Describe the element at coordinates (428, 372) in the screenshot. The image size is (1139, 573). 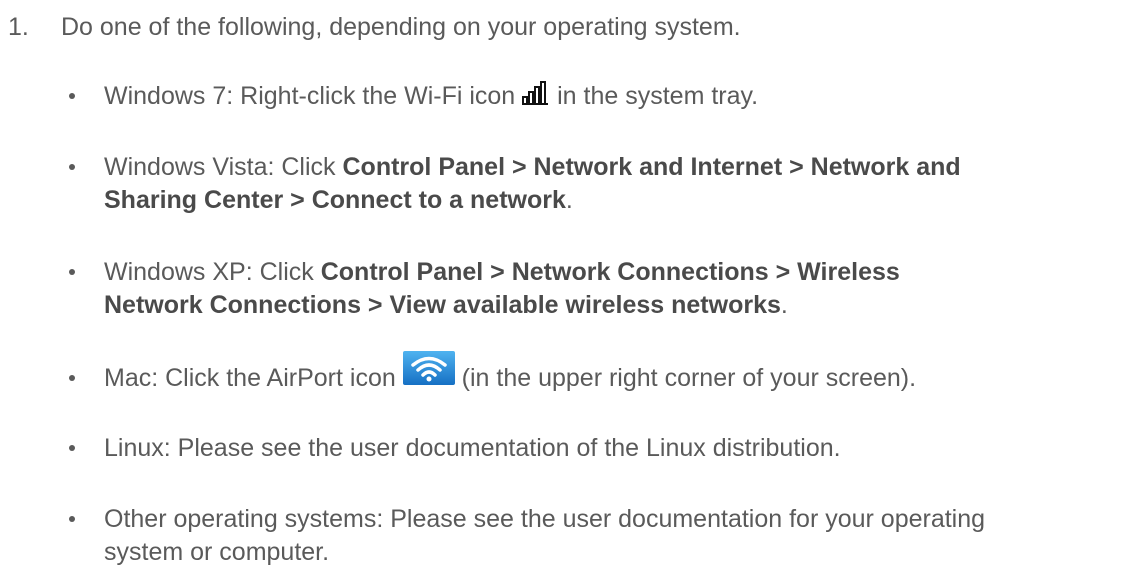
I see `airport-wifi-icon` at that location.